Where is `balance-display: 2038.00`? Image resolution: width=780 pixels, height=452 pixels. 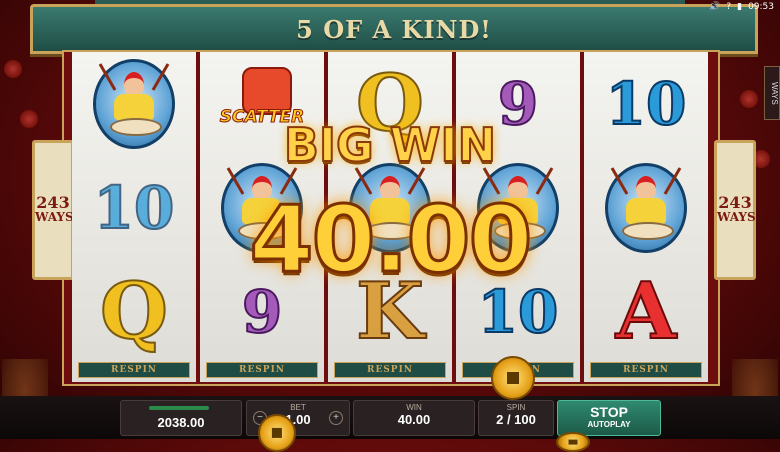
balance-display: 2038.00 is located at coordinates (181, 418).